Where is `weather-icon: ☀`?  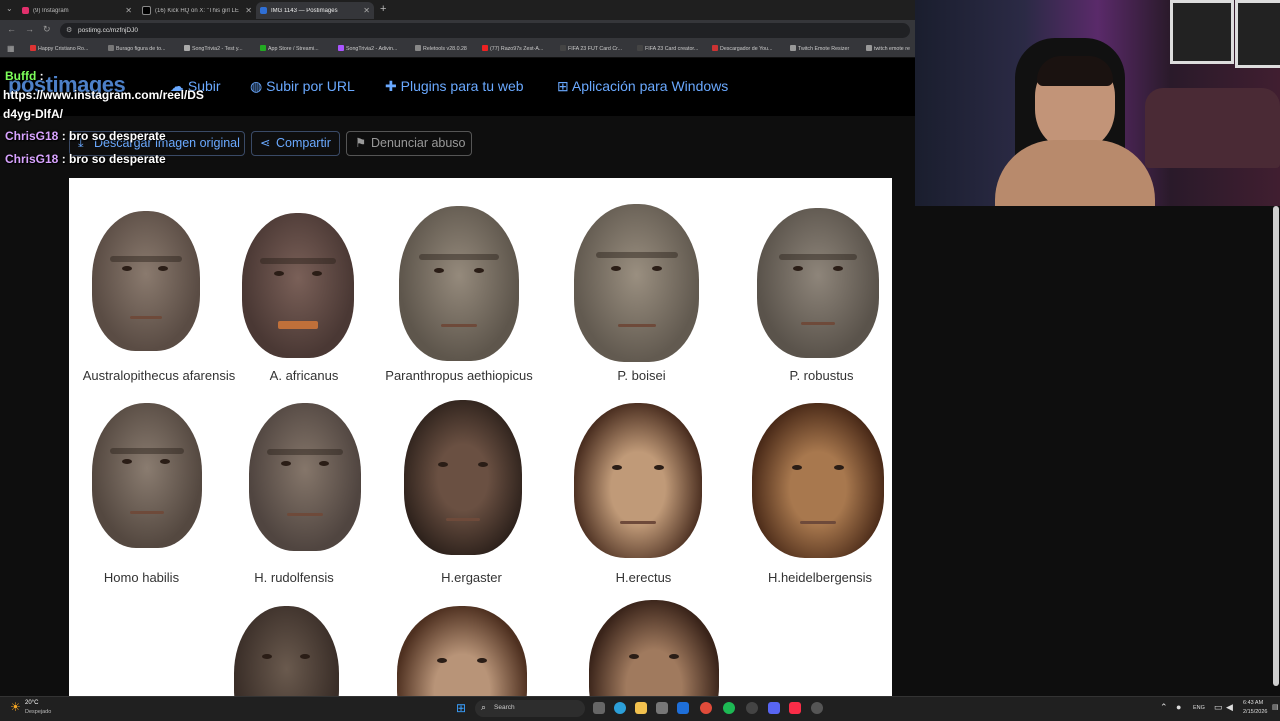 weather-icon: ☀ is located at coordinates (15, 707).